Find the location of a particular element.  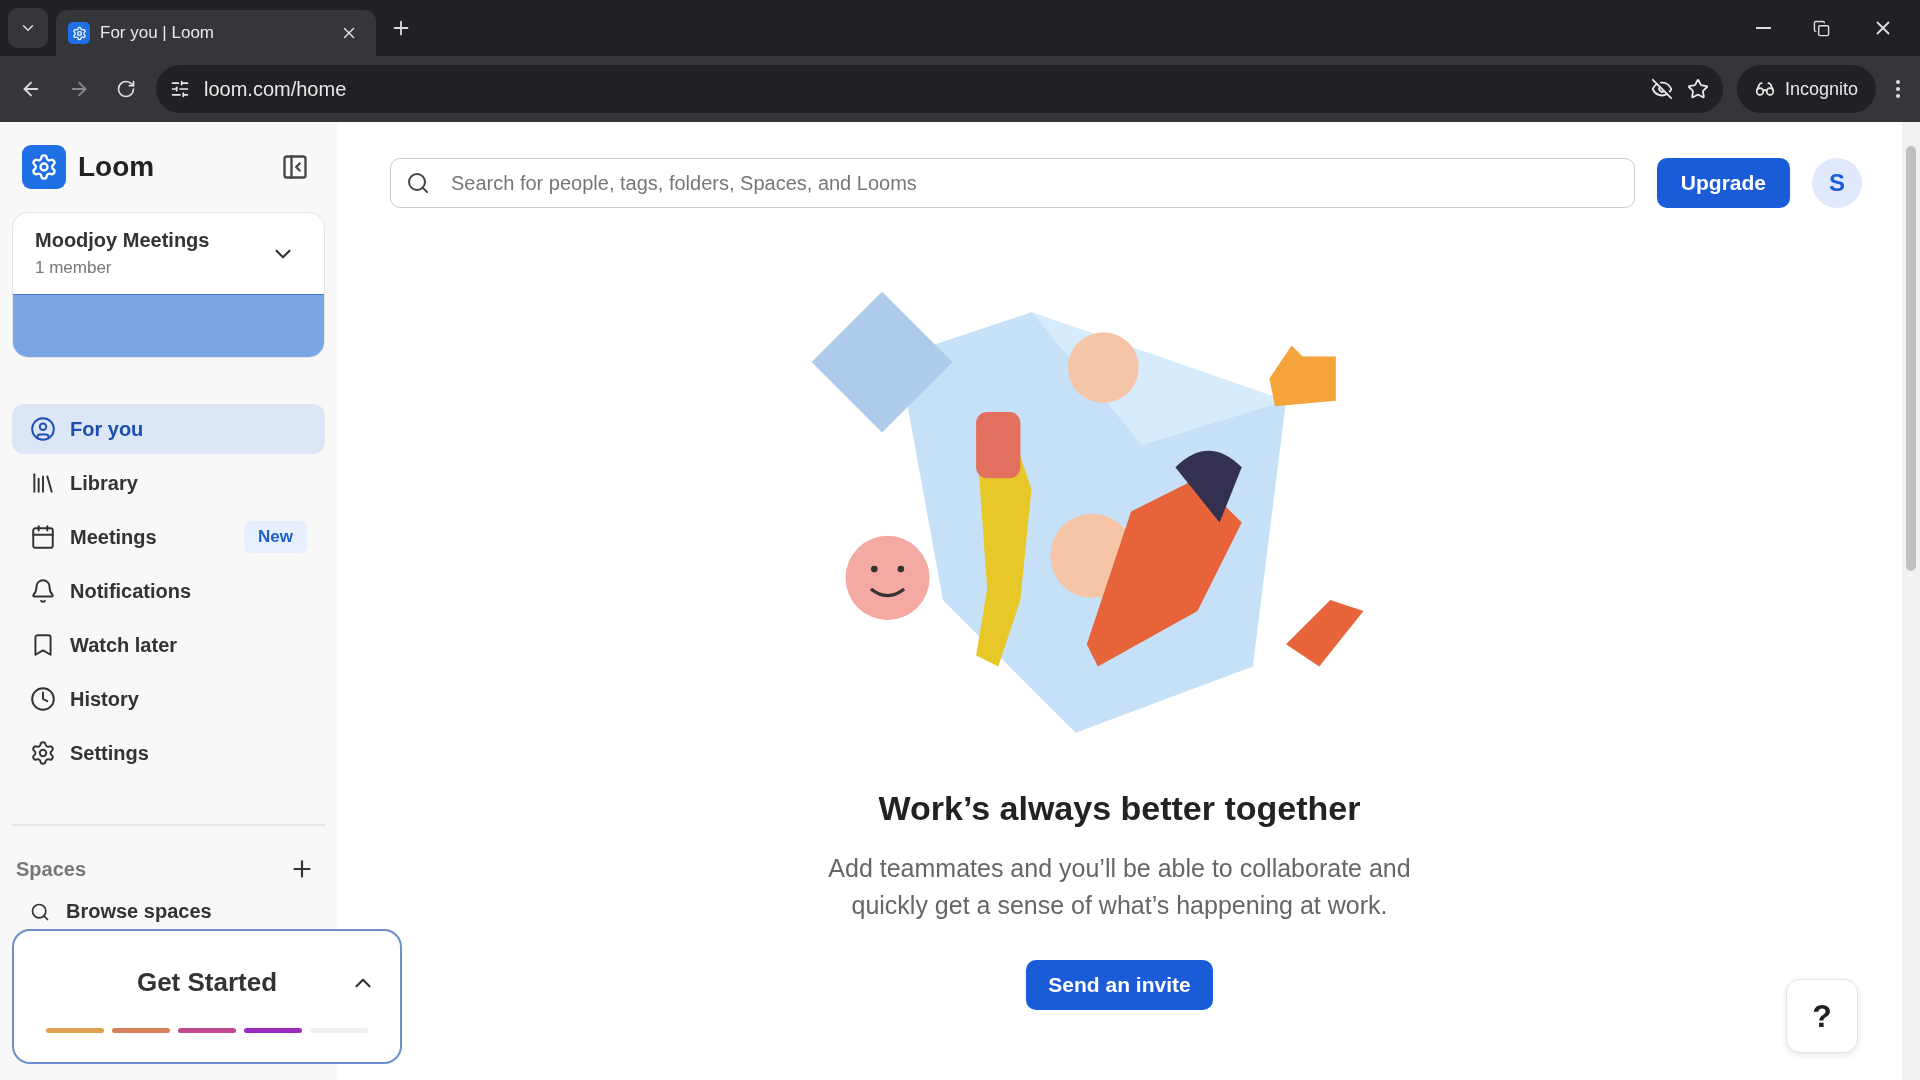

help-button: ? is located at coordinates (1822, 1016).